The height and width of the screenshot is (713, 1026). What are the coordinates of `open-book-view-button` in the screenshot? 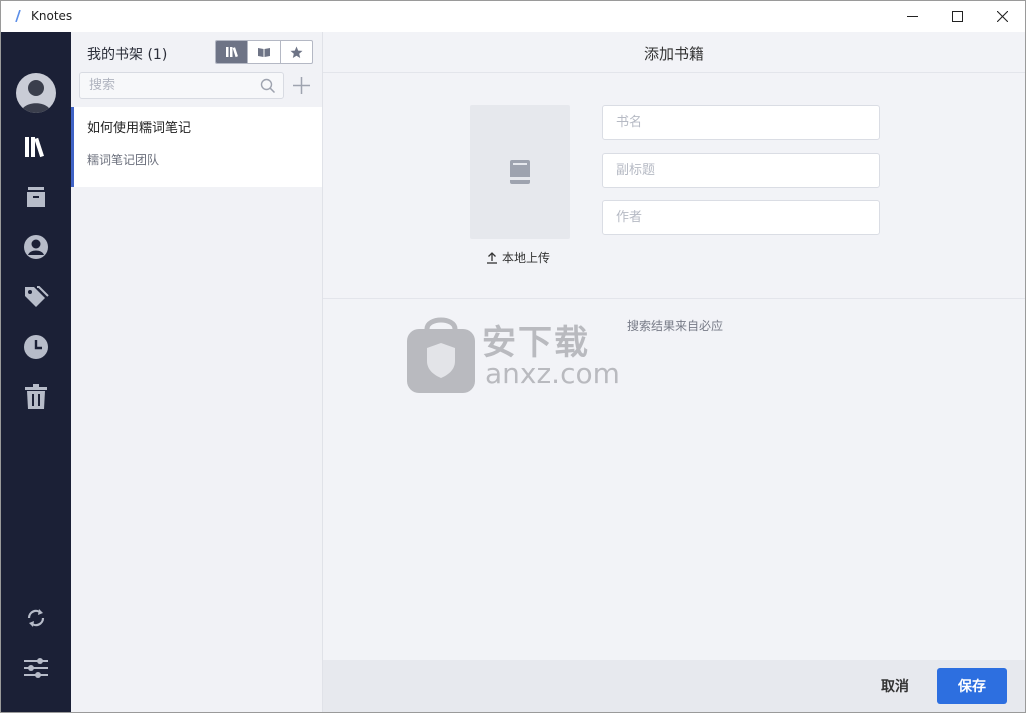 It's located at (264, 52).